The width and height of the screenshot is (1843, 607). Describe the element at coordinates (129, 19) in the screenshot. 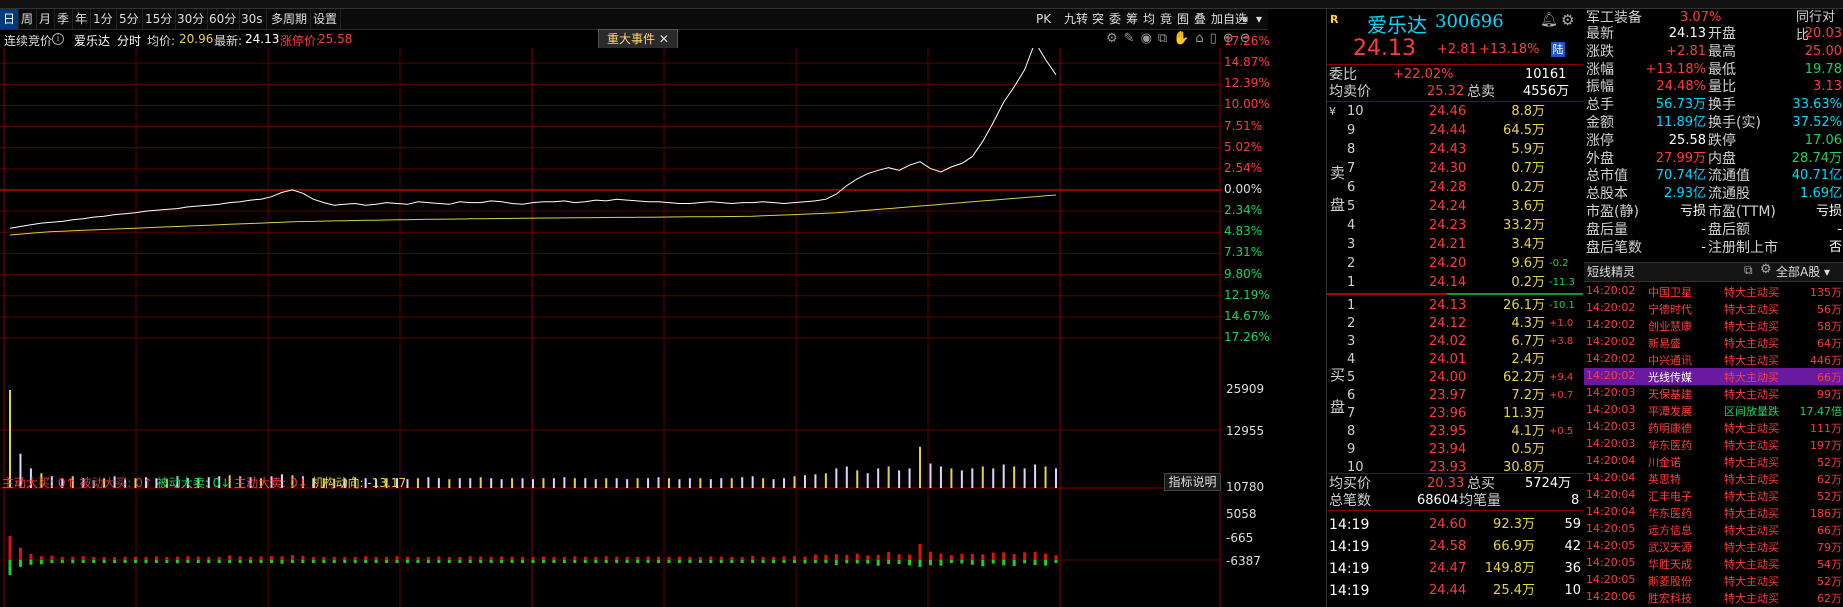

I see `timeframe-6: 5分` at that location.